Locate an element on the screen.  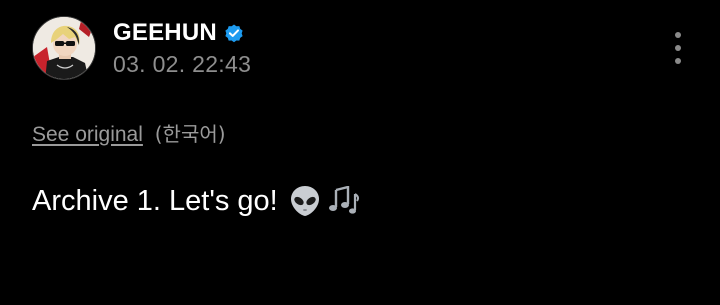
post-body: Archive 1. Let's go! is located at coordinates (196, 201).